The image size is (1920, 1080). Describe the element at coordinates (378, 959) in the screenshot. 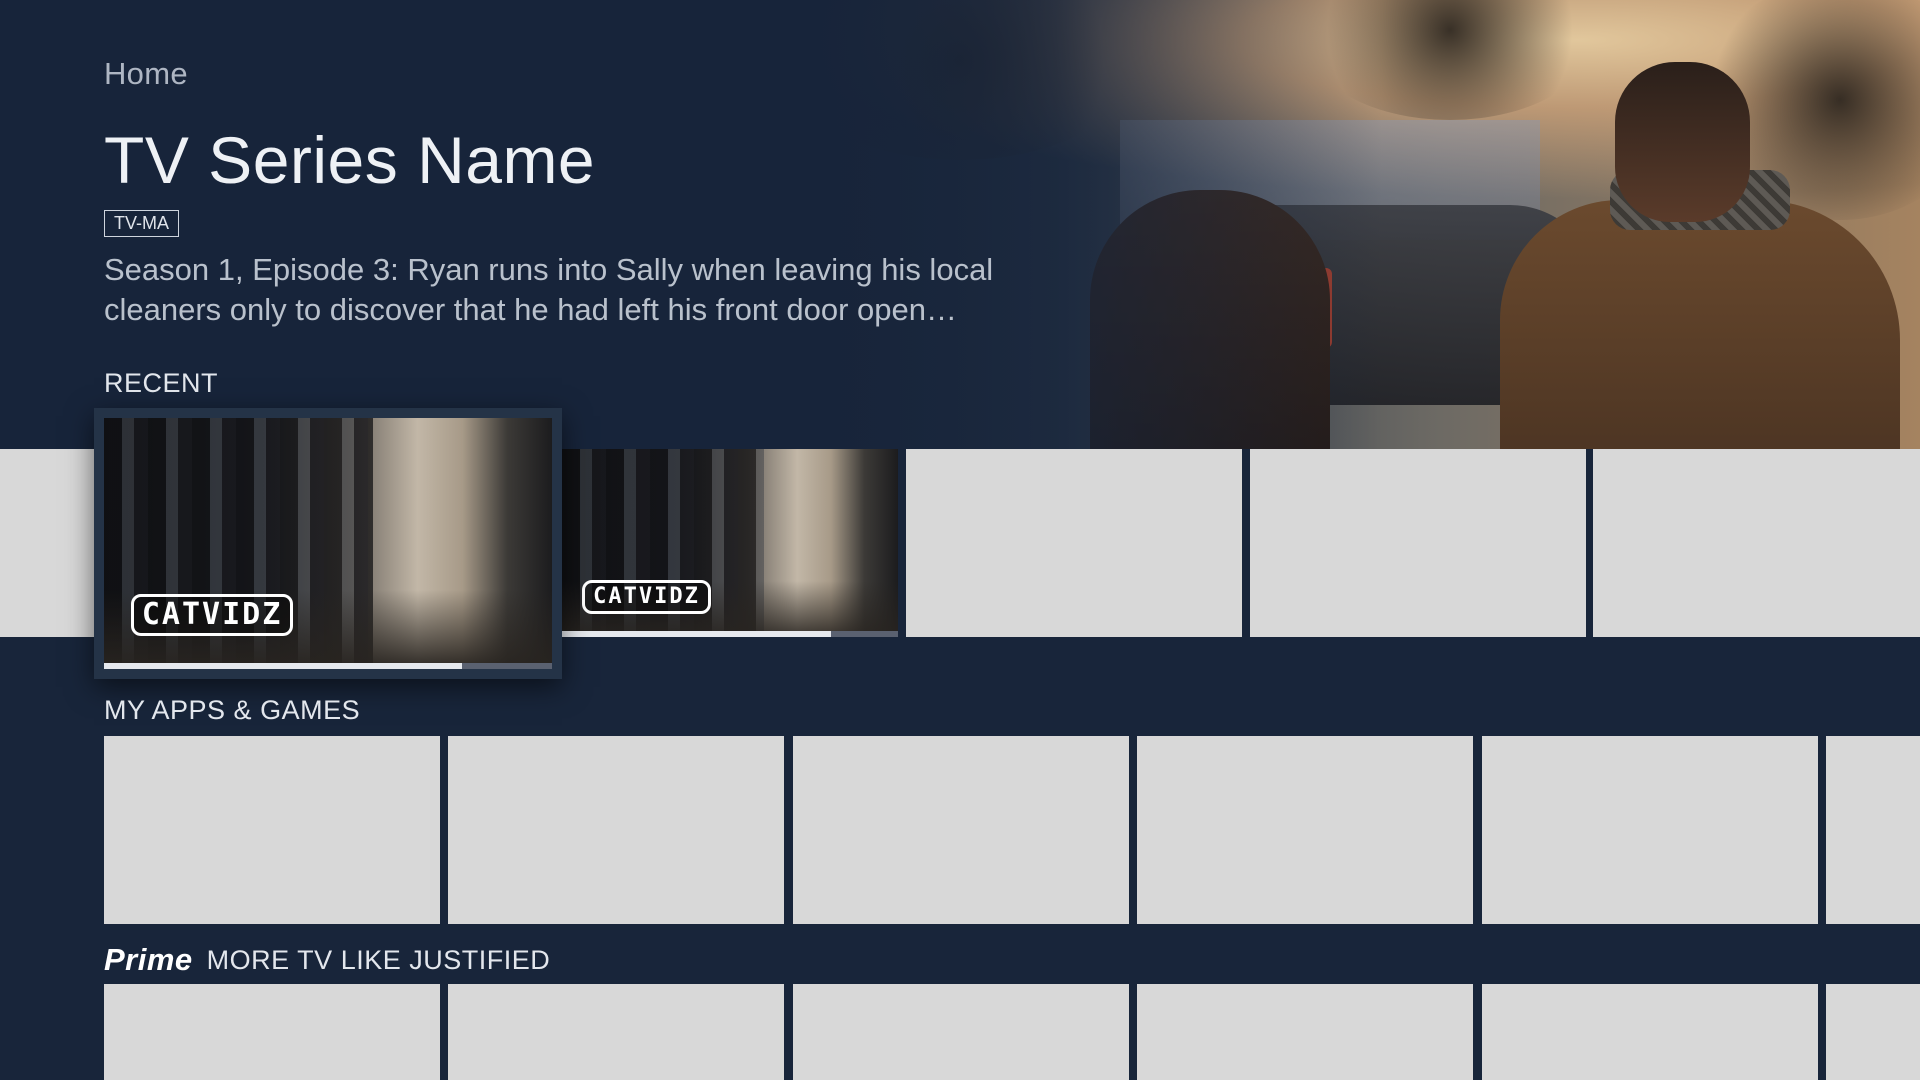

I see `section-title-prime-label: MORE TV LIKE JUSTIFIED` at that location.